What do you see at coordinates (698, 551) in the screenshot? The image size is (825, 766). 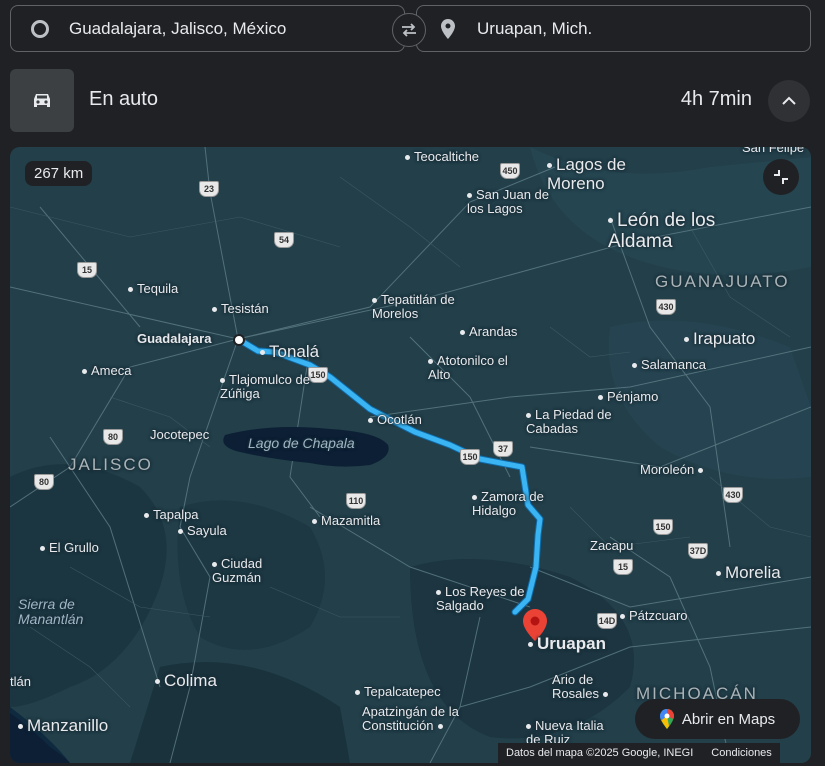 I see `highway-shield: 37D` at bounding box center [698, 551].